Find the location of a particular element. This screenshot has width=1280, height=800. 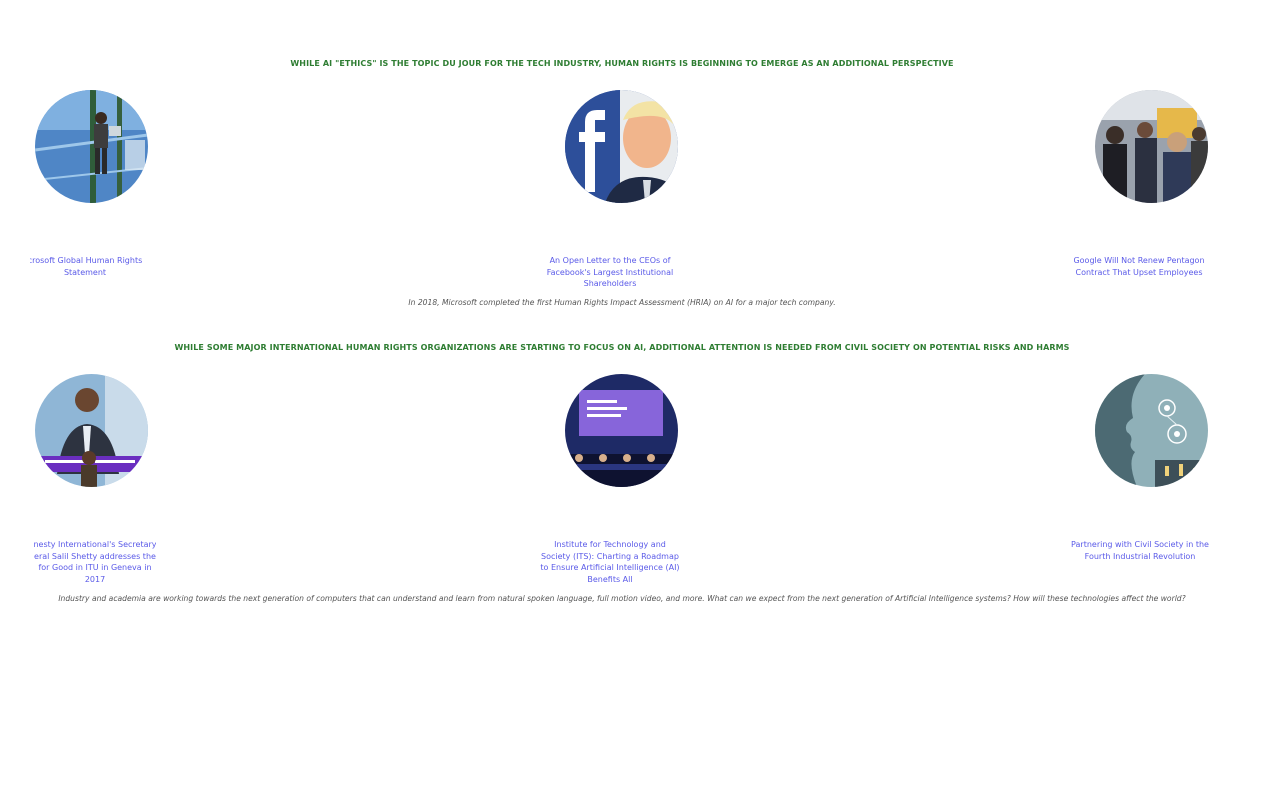

caption-line: eral Salil Shetty addresses the is located at coordinates (95, 556).